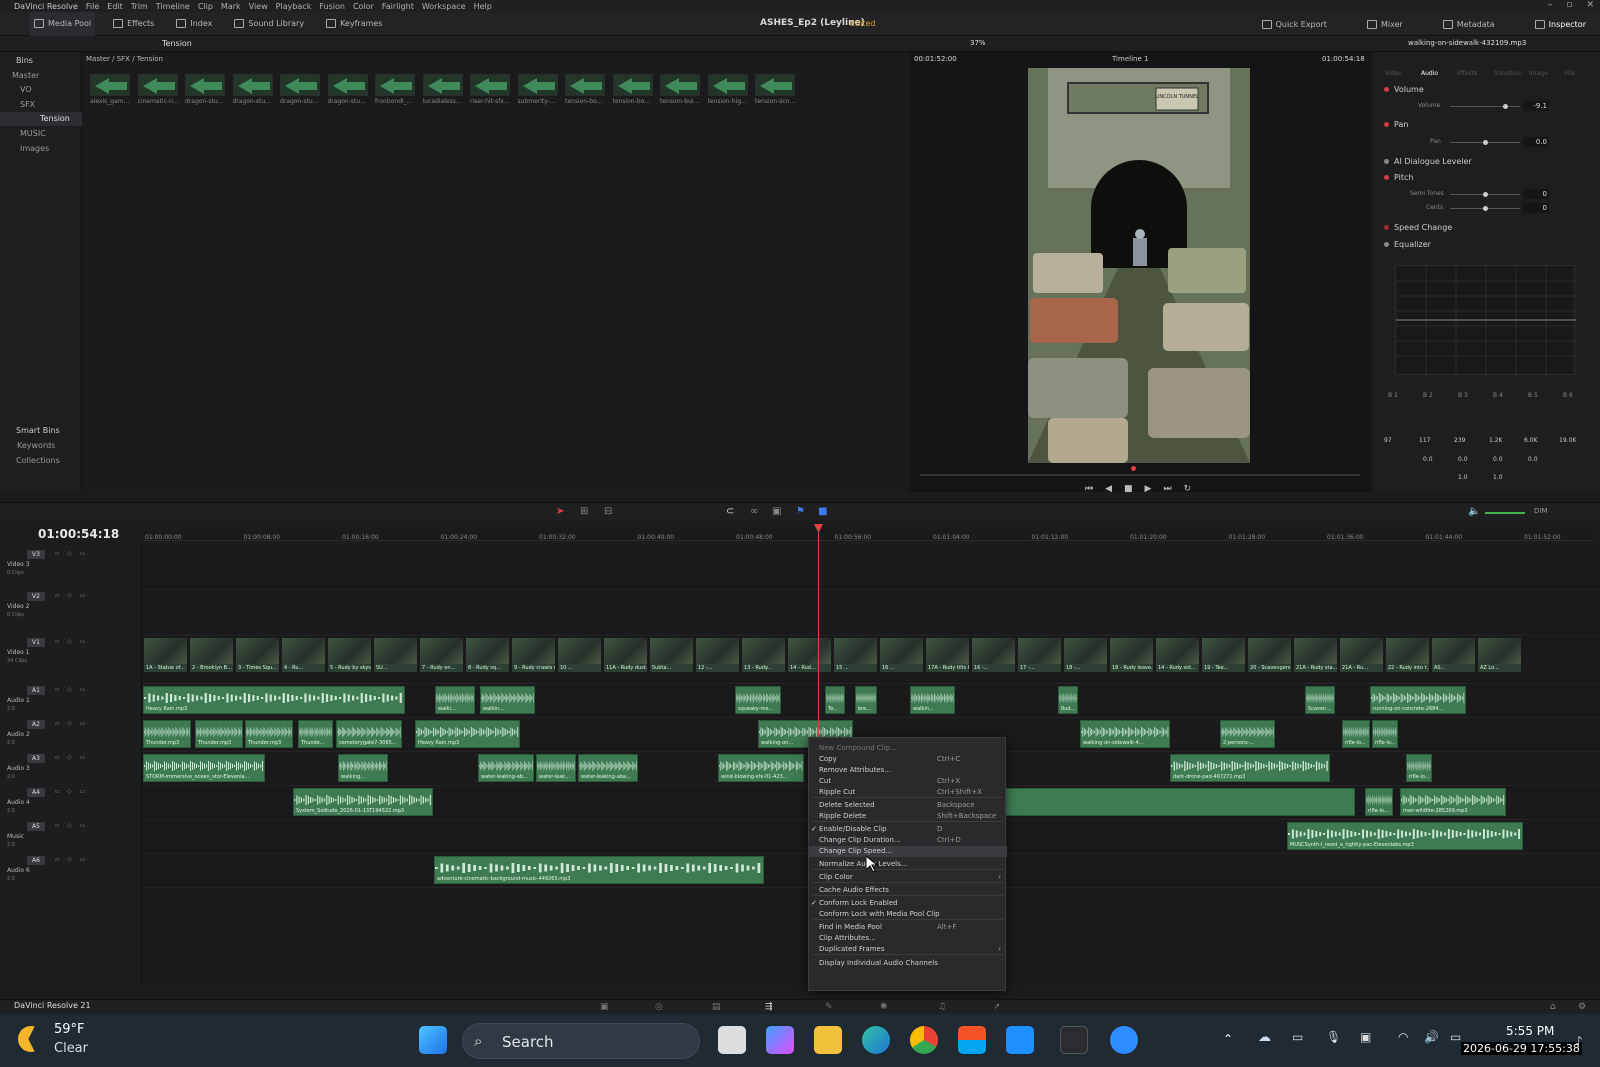  Describe the element at coordinates (1536, 106) in the screenshot. I see `volume-value: -9.1` at that location.